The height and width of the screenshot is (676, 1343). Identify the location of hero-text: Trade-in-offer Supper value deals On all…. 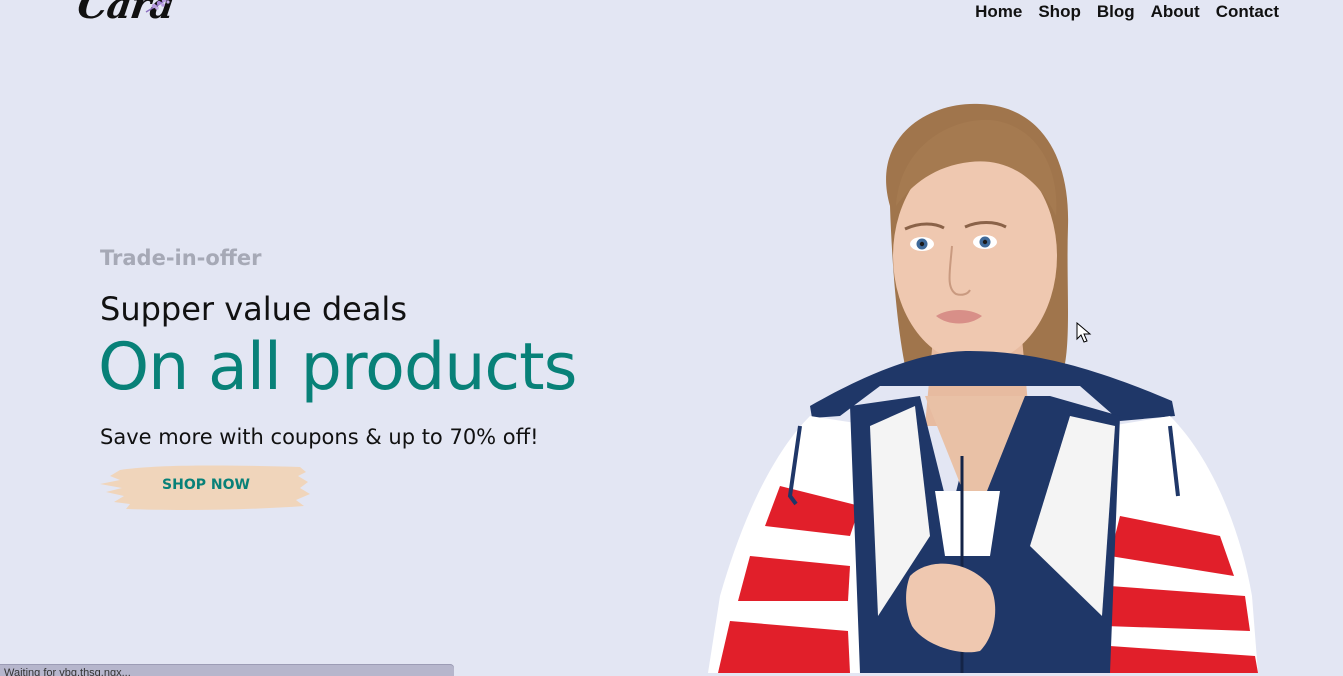
(337, 344).